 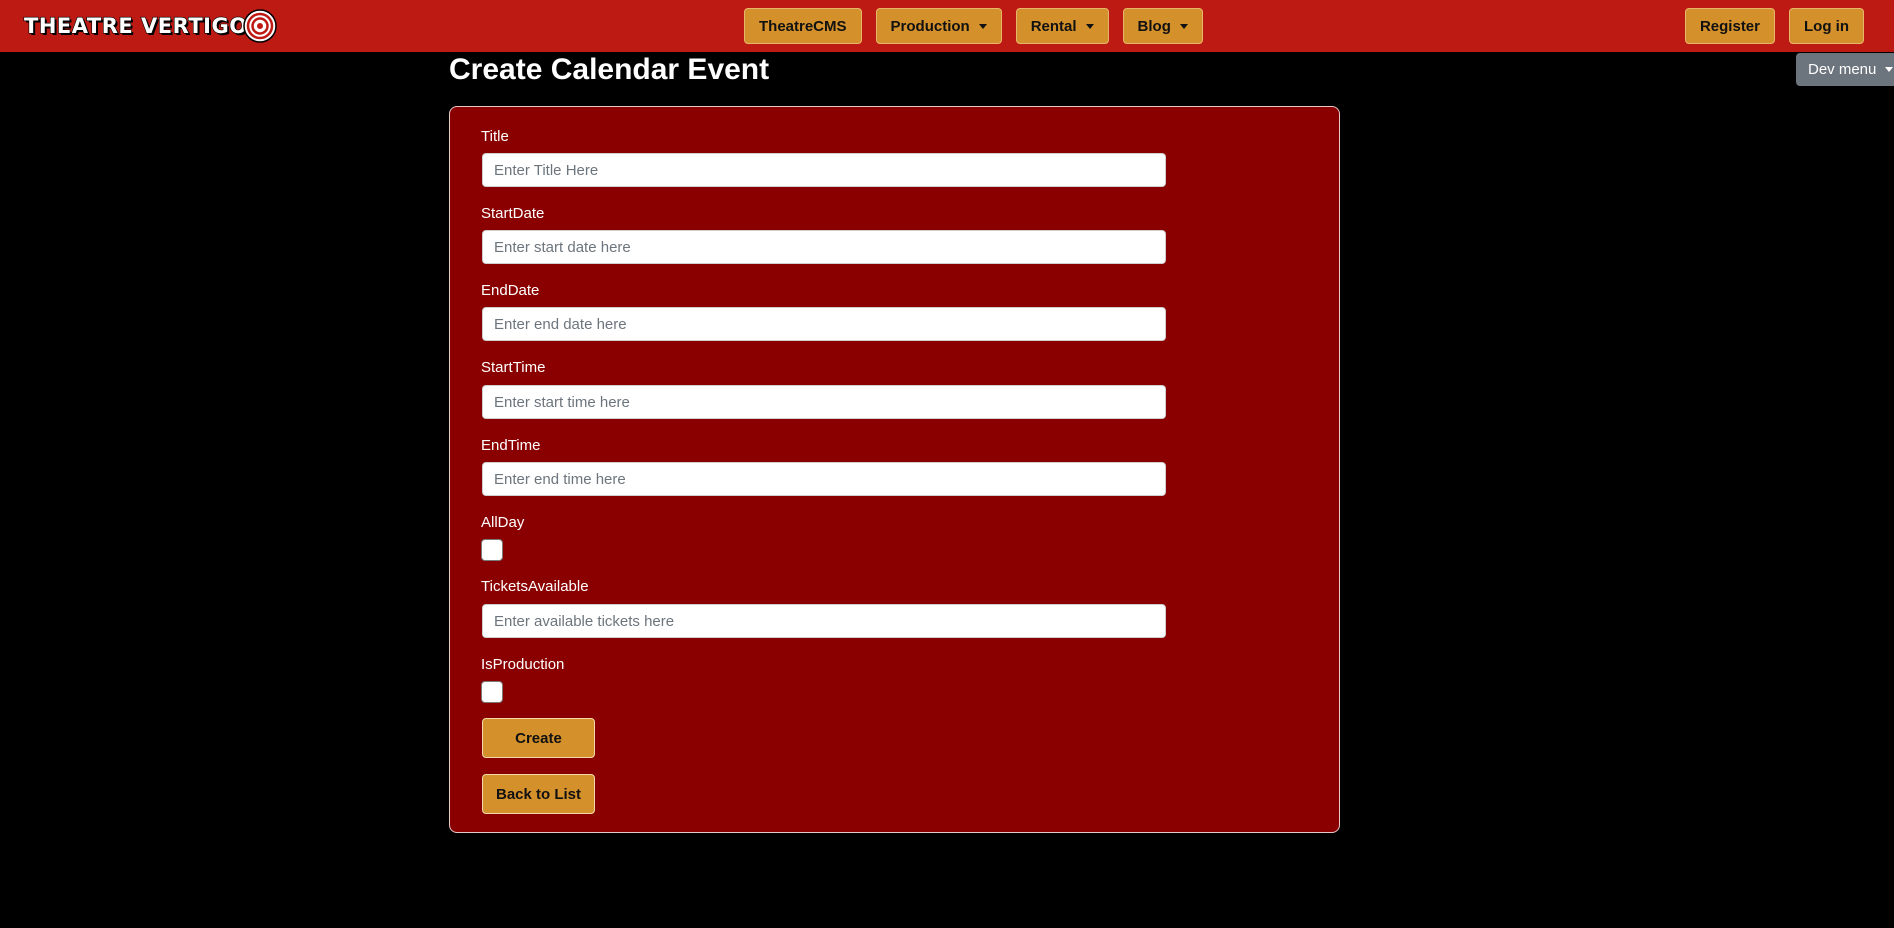 I want to click on dev-menu-dropdown: Dev menu, so click(x=1845, y=69).